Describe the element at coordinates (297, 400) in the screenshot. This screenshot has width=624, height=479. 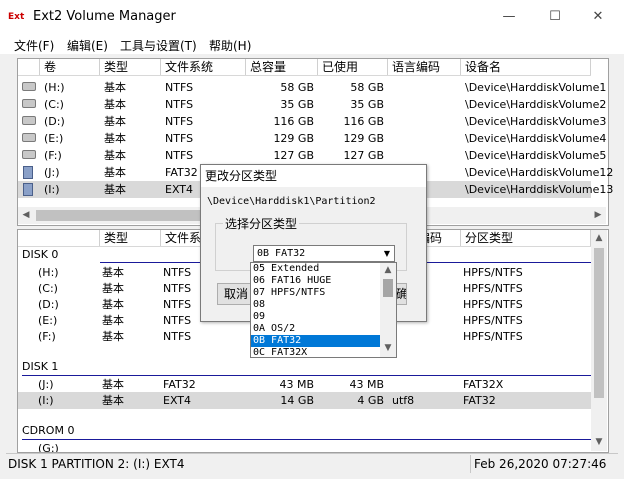
I see `cell-size: 14 GB` at that location.